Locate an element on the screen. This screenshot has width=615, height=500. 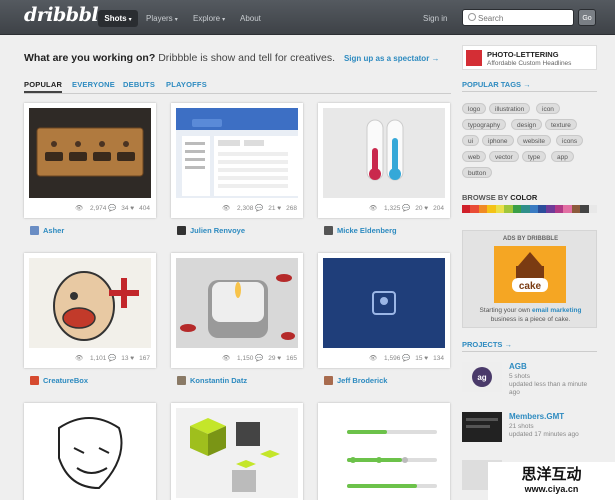
search-icon is located at coordinates (472, 17).